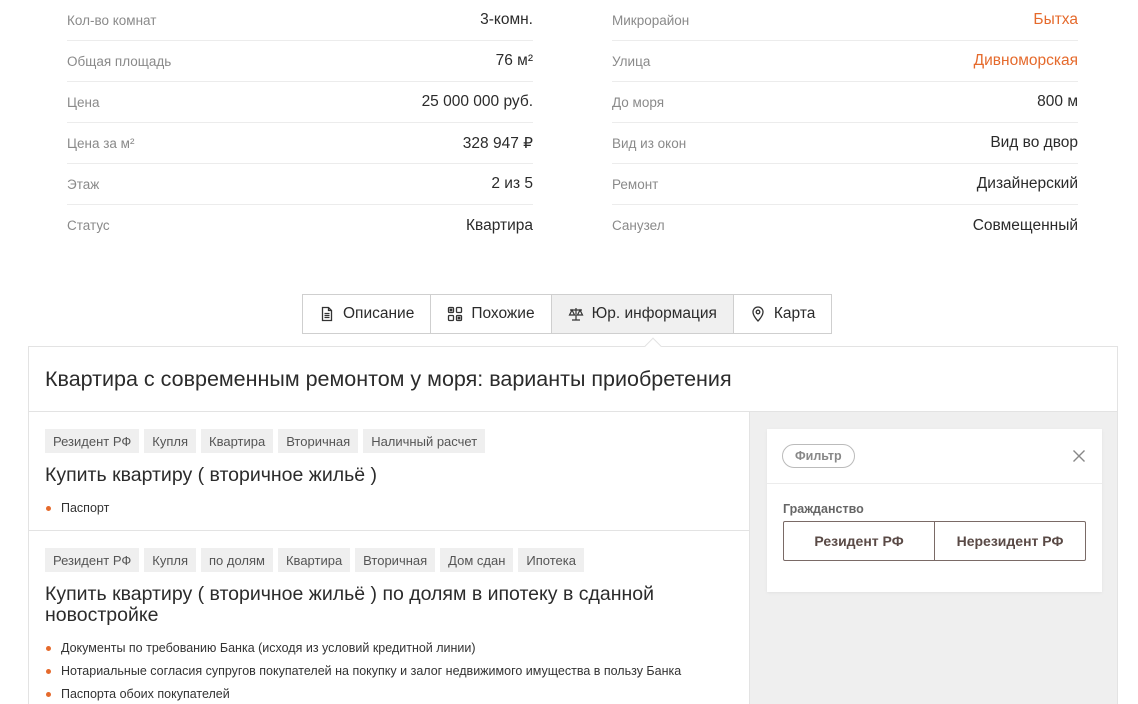  I want to click on tab-description: Описание, so click(367, 314).